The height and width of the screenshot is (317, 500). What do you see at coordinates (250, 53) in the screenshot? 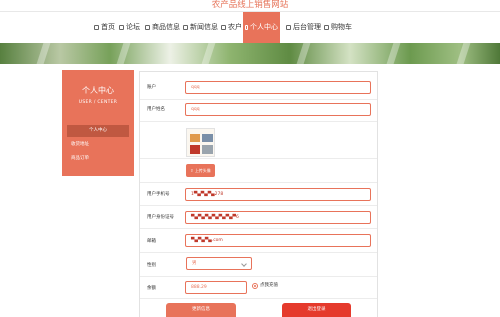
I see `banner-carousel` at bounding box center [250, 53].